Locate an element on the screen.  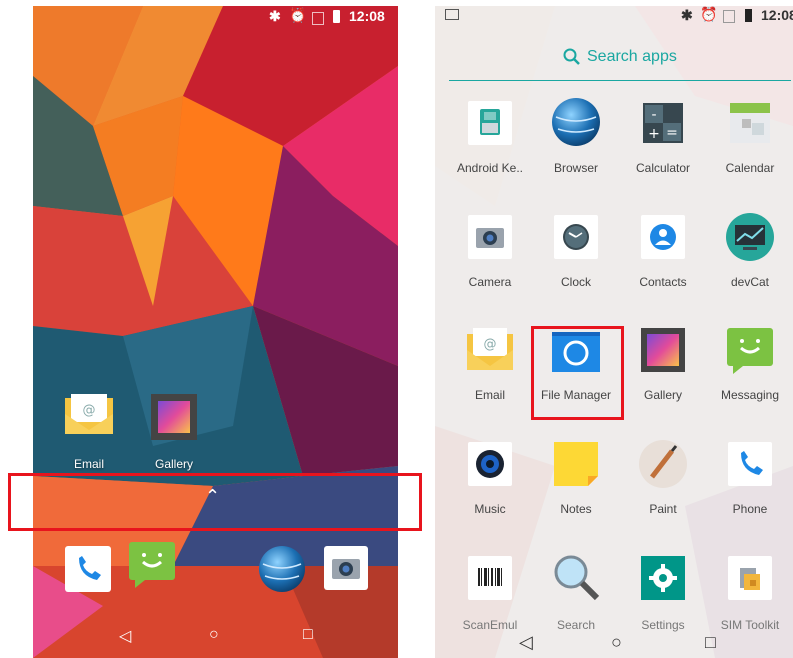
app-label: SIM Toolkit is located at coordinates (750, 625).